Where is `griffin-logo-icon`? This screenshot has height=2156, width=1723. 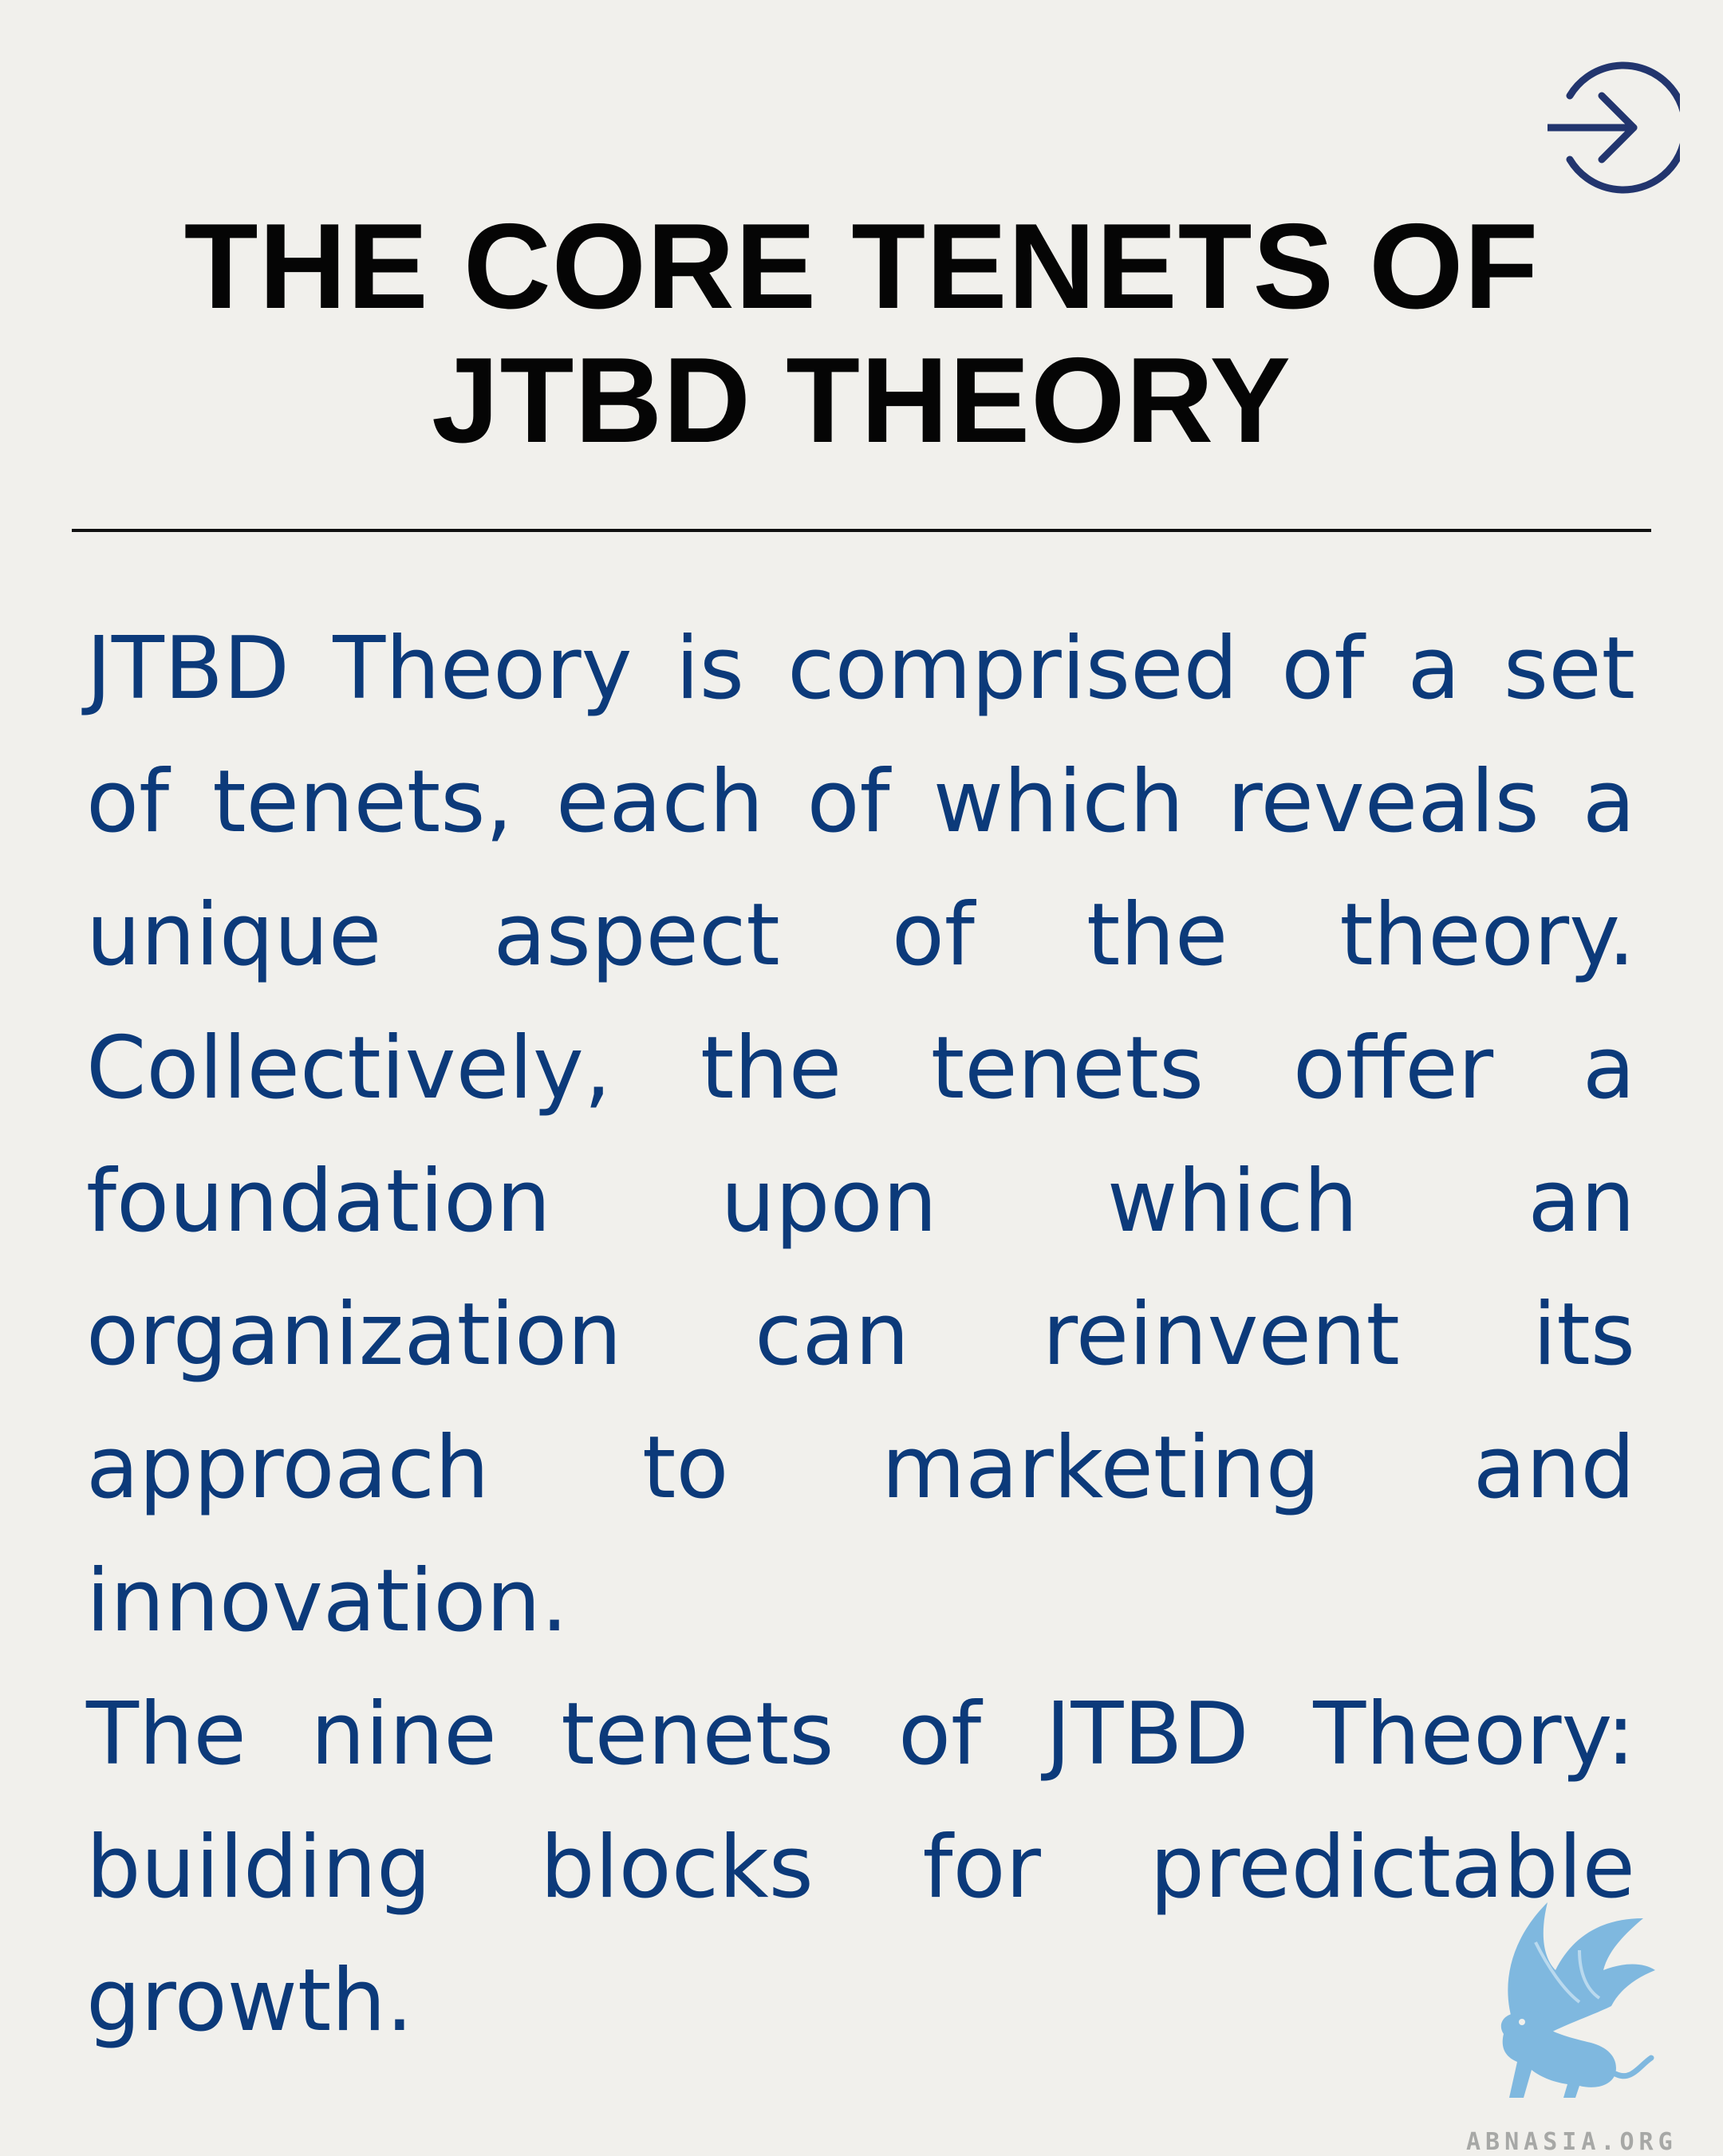
griffin-logo-icon is located at coordinates (1559, 1998).